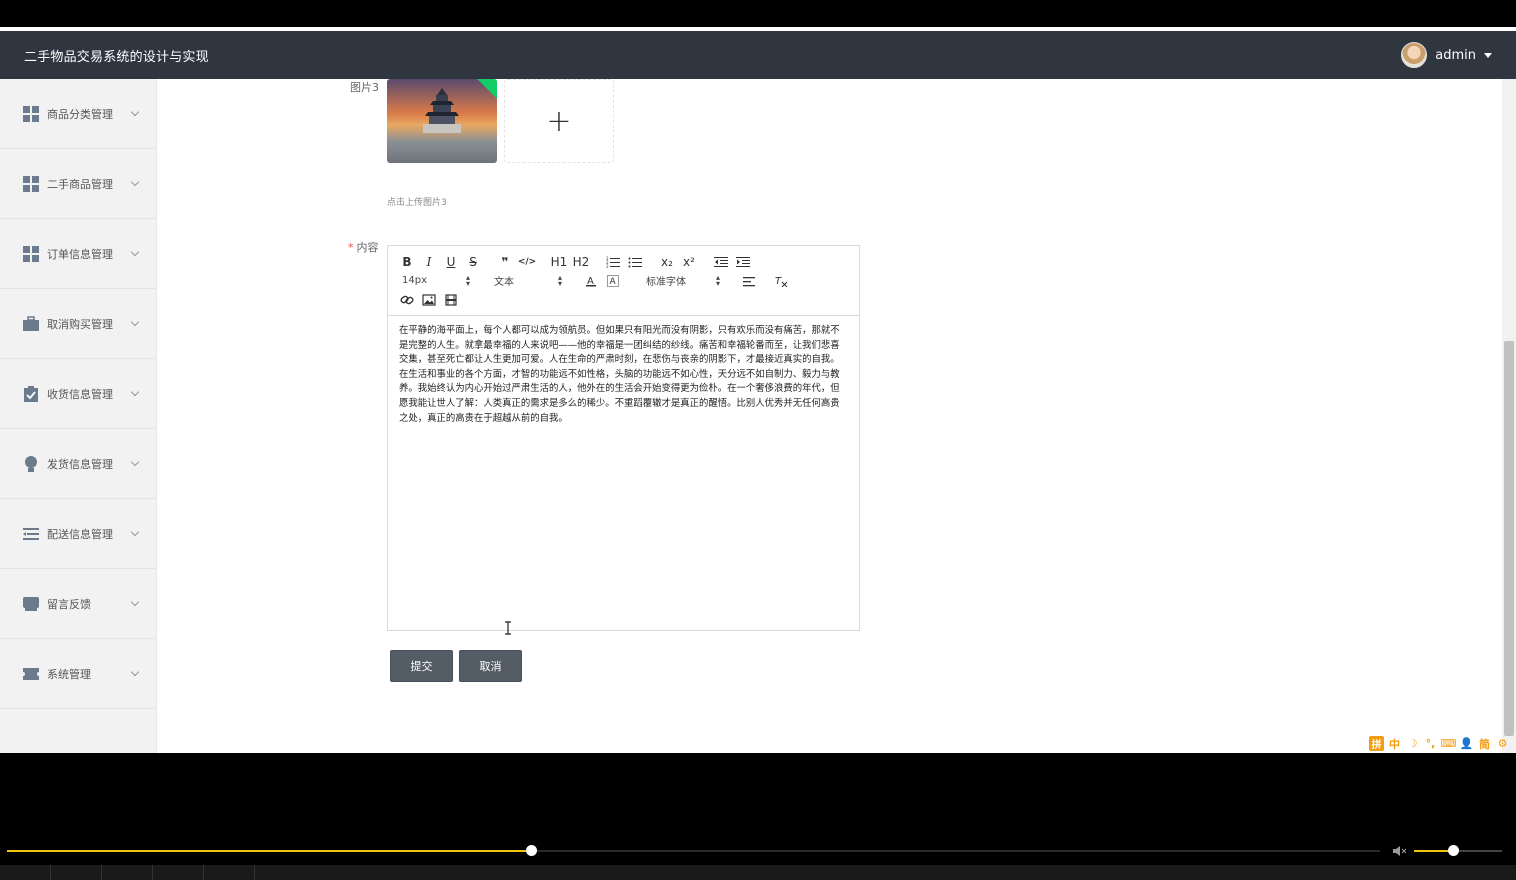 This screenshot has width=1516, height=880. I want to click on text-type-select: 文本 ▴ ▾, so click(525, 280).